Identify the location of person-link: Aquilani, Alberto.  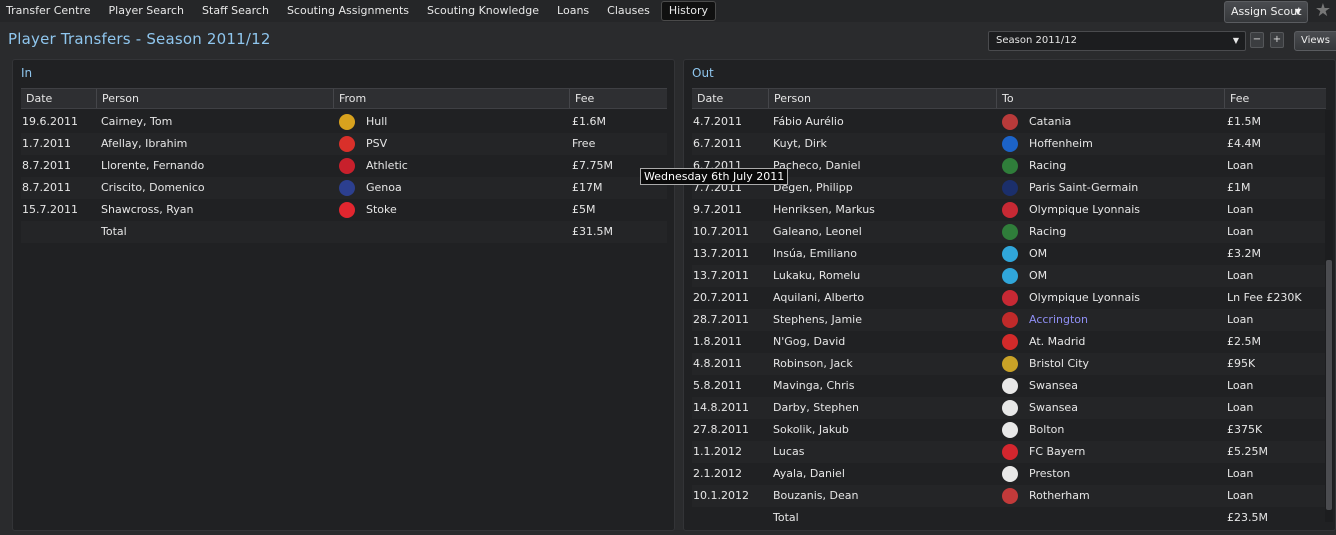
(816, 298).